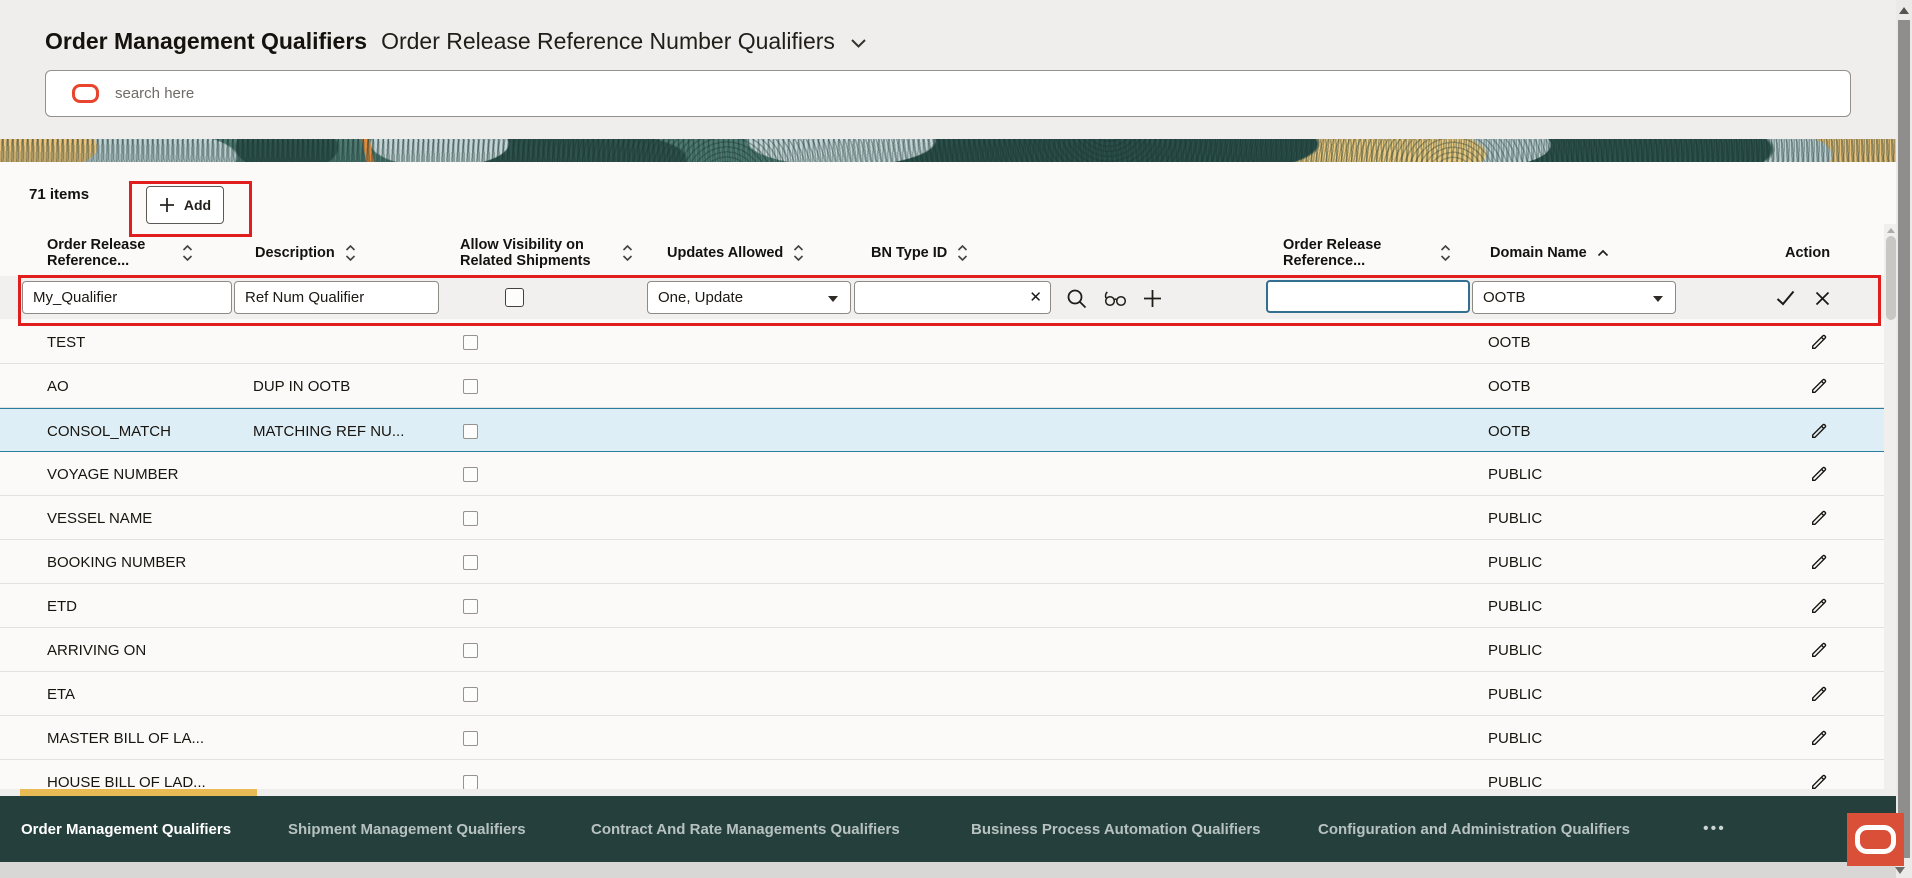 The image size is (1912, 878). What do you see at coordinates (126, 829) in the screenshot?
I see `tab-order-management-qualifiers: Order Management Qualifiers` at bounding box center [126, 829].